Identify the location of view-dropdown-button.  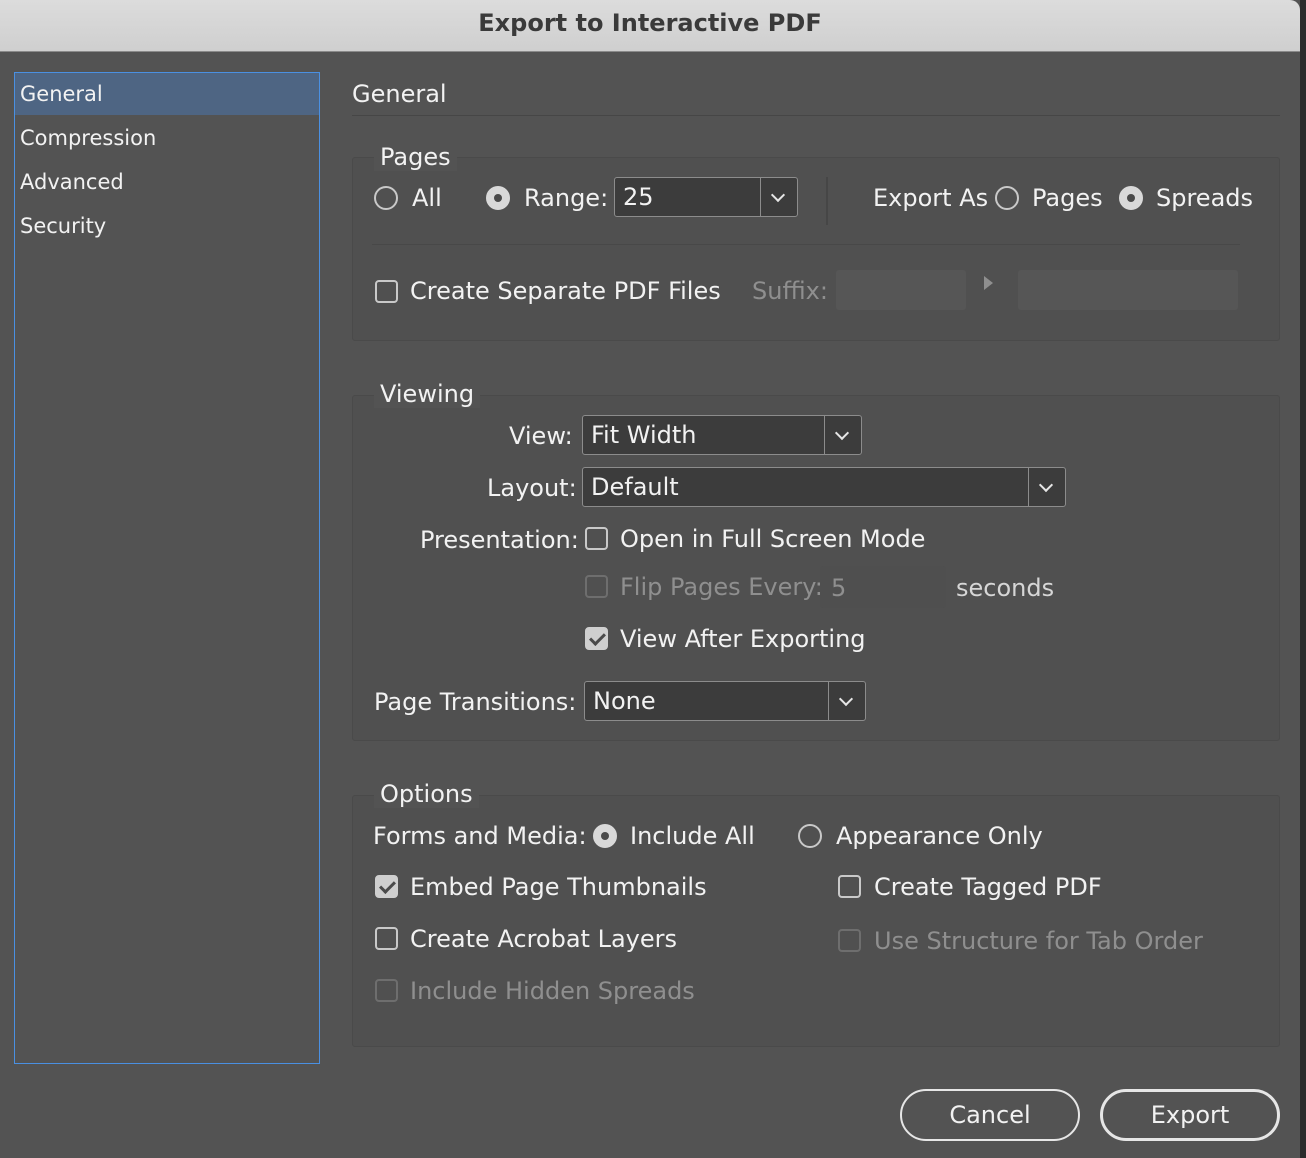
(842, 435).